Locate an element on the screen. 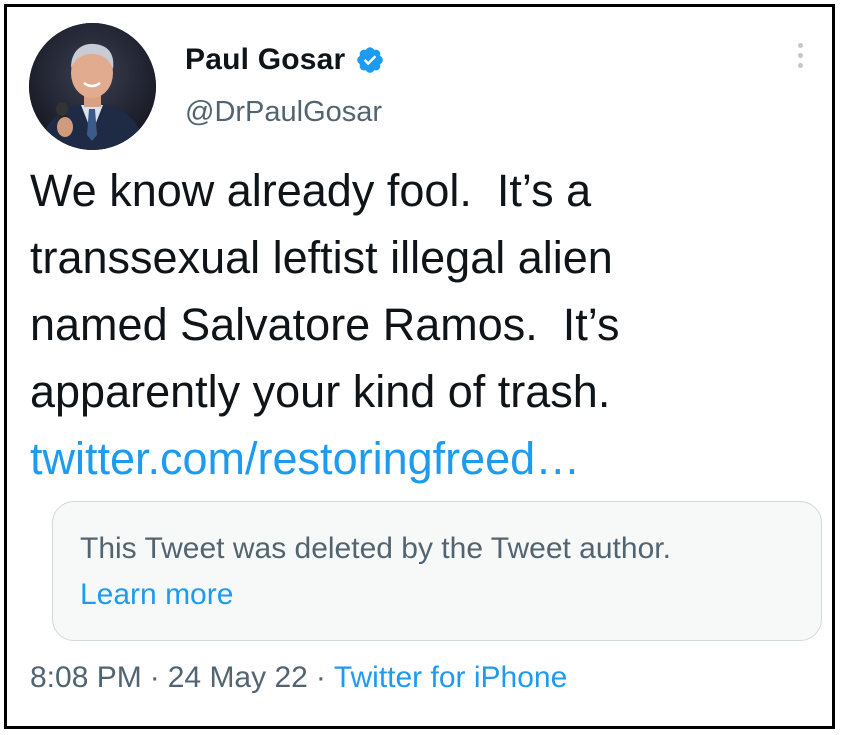  profile-photo-icon is located at coordinates (92, 86).